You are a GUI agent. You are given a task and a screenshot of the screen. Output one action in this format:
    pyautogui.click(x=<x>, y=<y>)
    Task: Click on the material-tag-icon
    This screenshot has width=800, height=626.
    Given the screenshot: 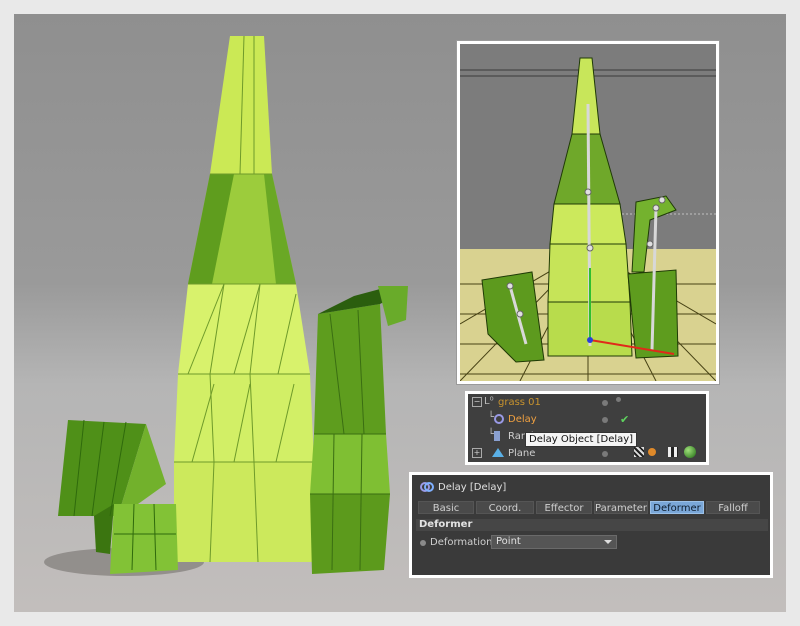 What is the action you would take?
    pyautogui.click(x=690, y=452)
    